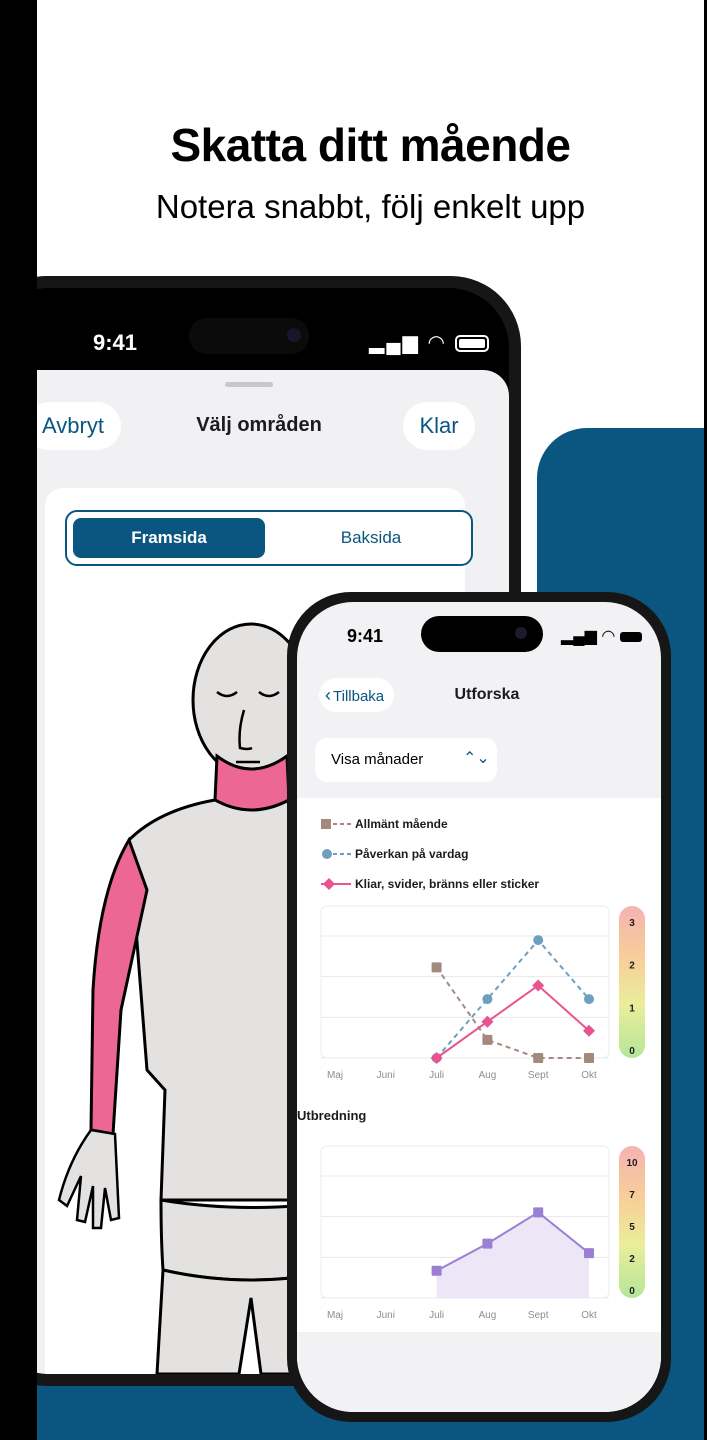  I want to click on legend-label: Påverkan på vardag, so click(412, 854).